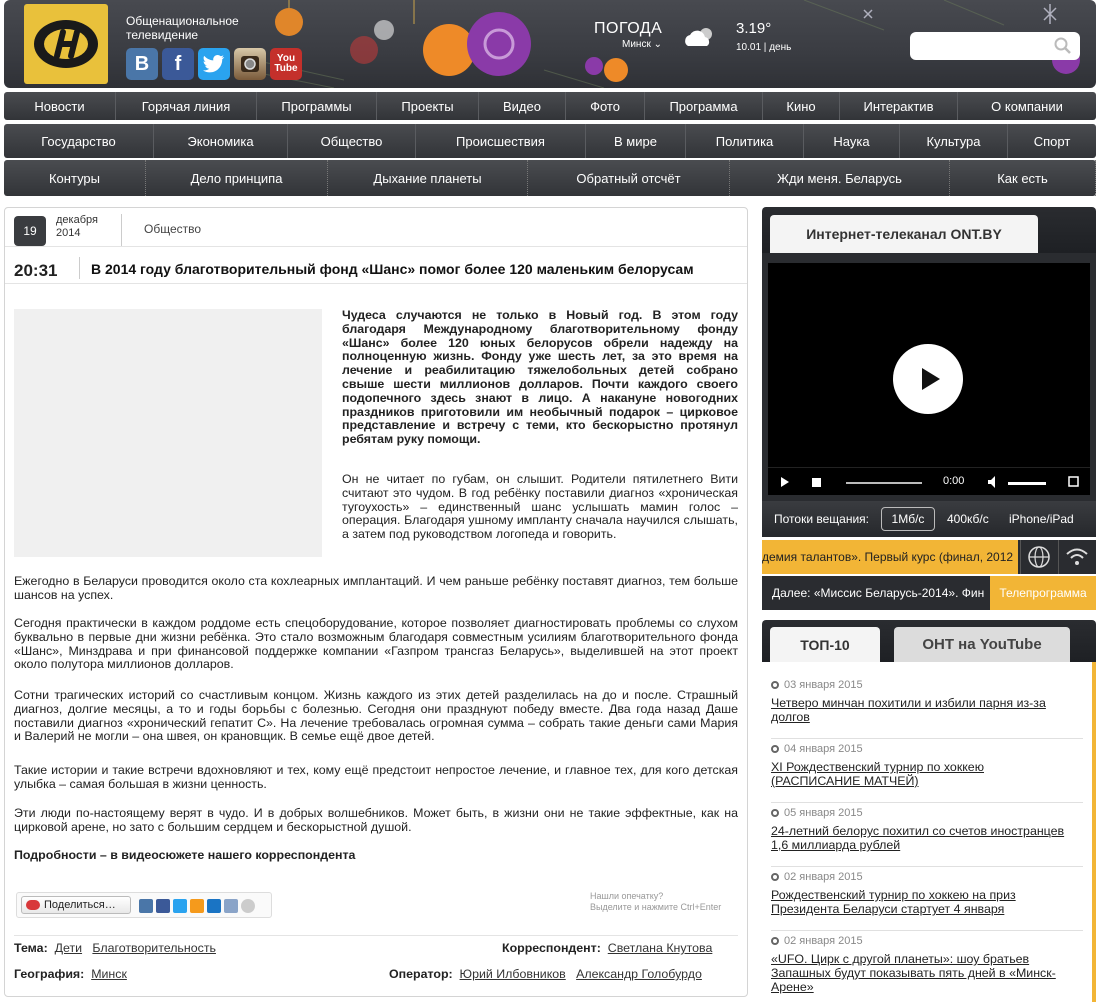 Image resolution: width=1100 pixels, height=1002 pixels. What do you see at coordinates (352, 141) in the screenshot?
I see `nav-item-society: Общество` at bounding box center [352, 141].